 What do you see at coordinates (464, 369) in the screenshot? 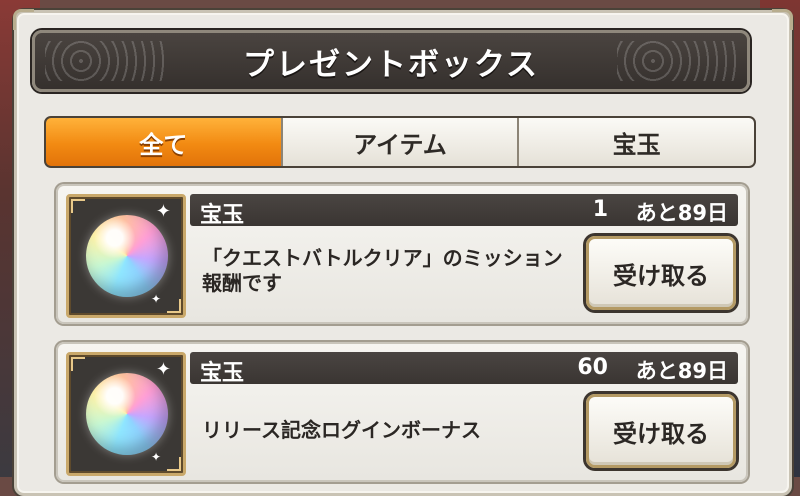
I see `item-header-bar: 宝玉 60 あと89日` at bounding box center [464, 369].